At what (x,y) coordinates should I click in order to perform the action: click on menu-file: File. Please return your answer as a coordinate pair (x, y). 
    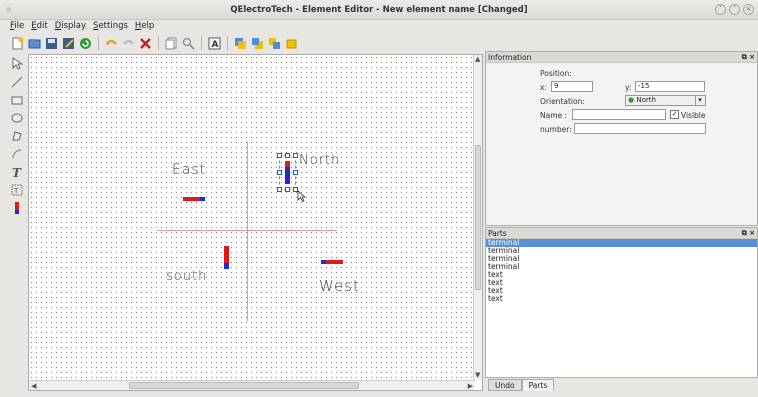
    Looking at the image, I should click on (17, 26).